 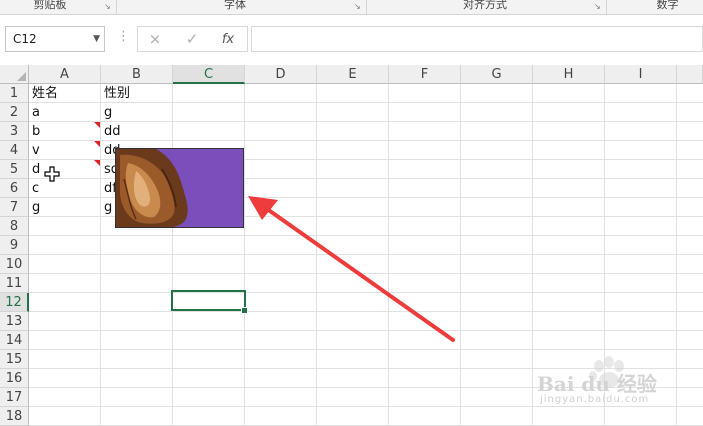 What do you see at coordinates (14, 93) in the screenshot?
I see `row-header: 1` at bounding box center [14, 93].